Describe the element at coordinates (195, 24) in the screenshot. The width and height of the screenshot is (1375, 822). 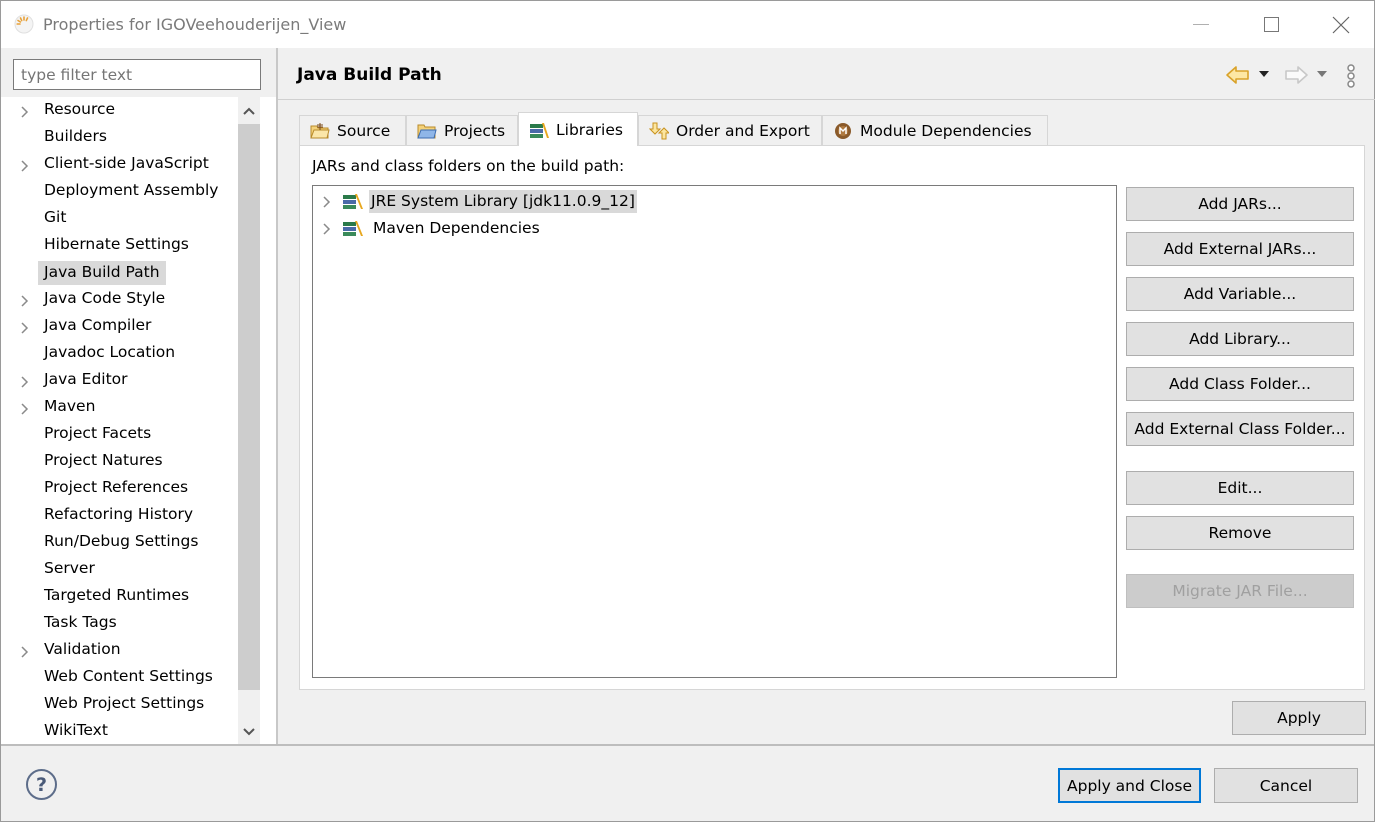
I see `window-title: Properties for IGOVeehouderijen_View` at that location.